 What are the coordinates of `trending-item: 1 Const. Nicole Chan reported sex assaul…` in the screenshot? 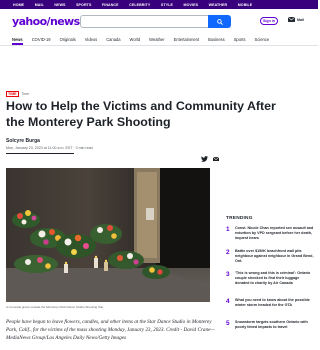 It's located at (270, 233).